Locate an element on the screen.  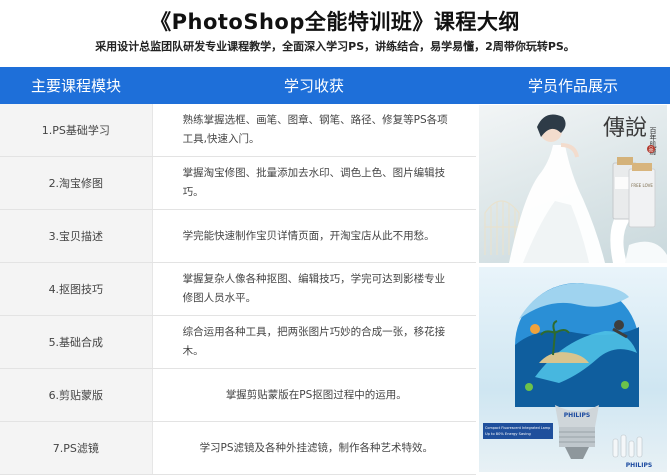
table-row: 6.剪贴蒙版 掌握剪贴蒙版在PS抠图过程中的运用。 is located at coordinates (238, 395).